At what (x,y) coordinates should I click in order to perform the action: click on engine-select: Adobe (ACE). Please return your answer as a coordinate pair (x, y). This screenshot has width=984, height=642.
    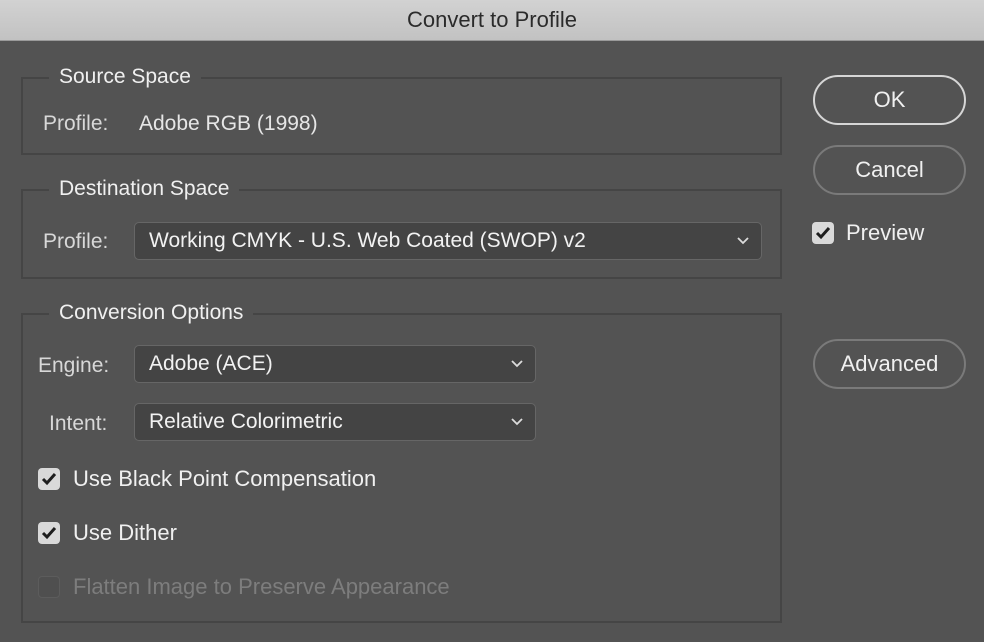
    Looking at the image, I should click on (335, 364).